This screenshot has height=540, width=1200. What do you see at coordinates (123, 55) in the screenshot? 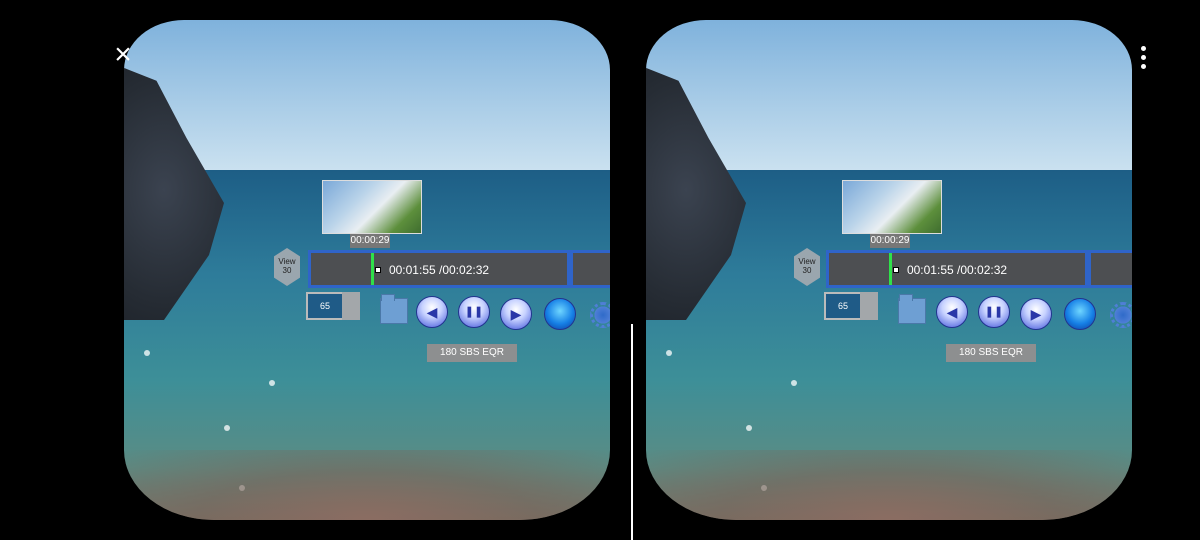
I see `close-icon: ×` at bounding box center [123, 55].